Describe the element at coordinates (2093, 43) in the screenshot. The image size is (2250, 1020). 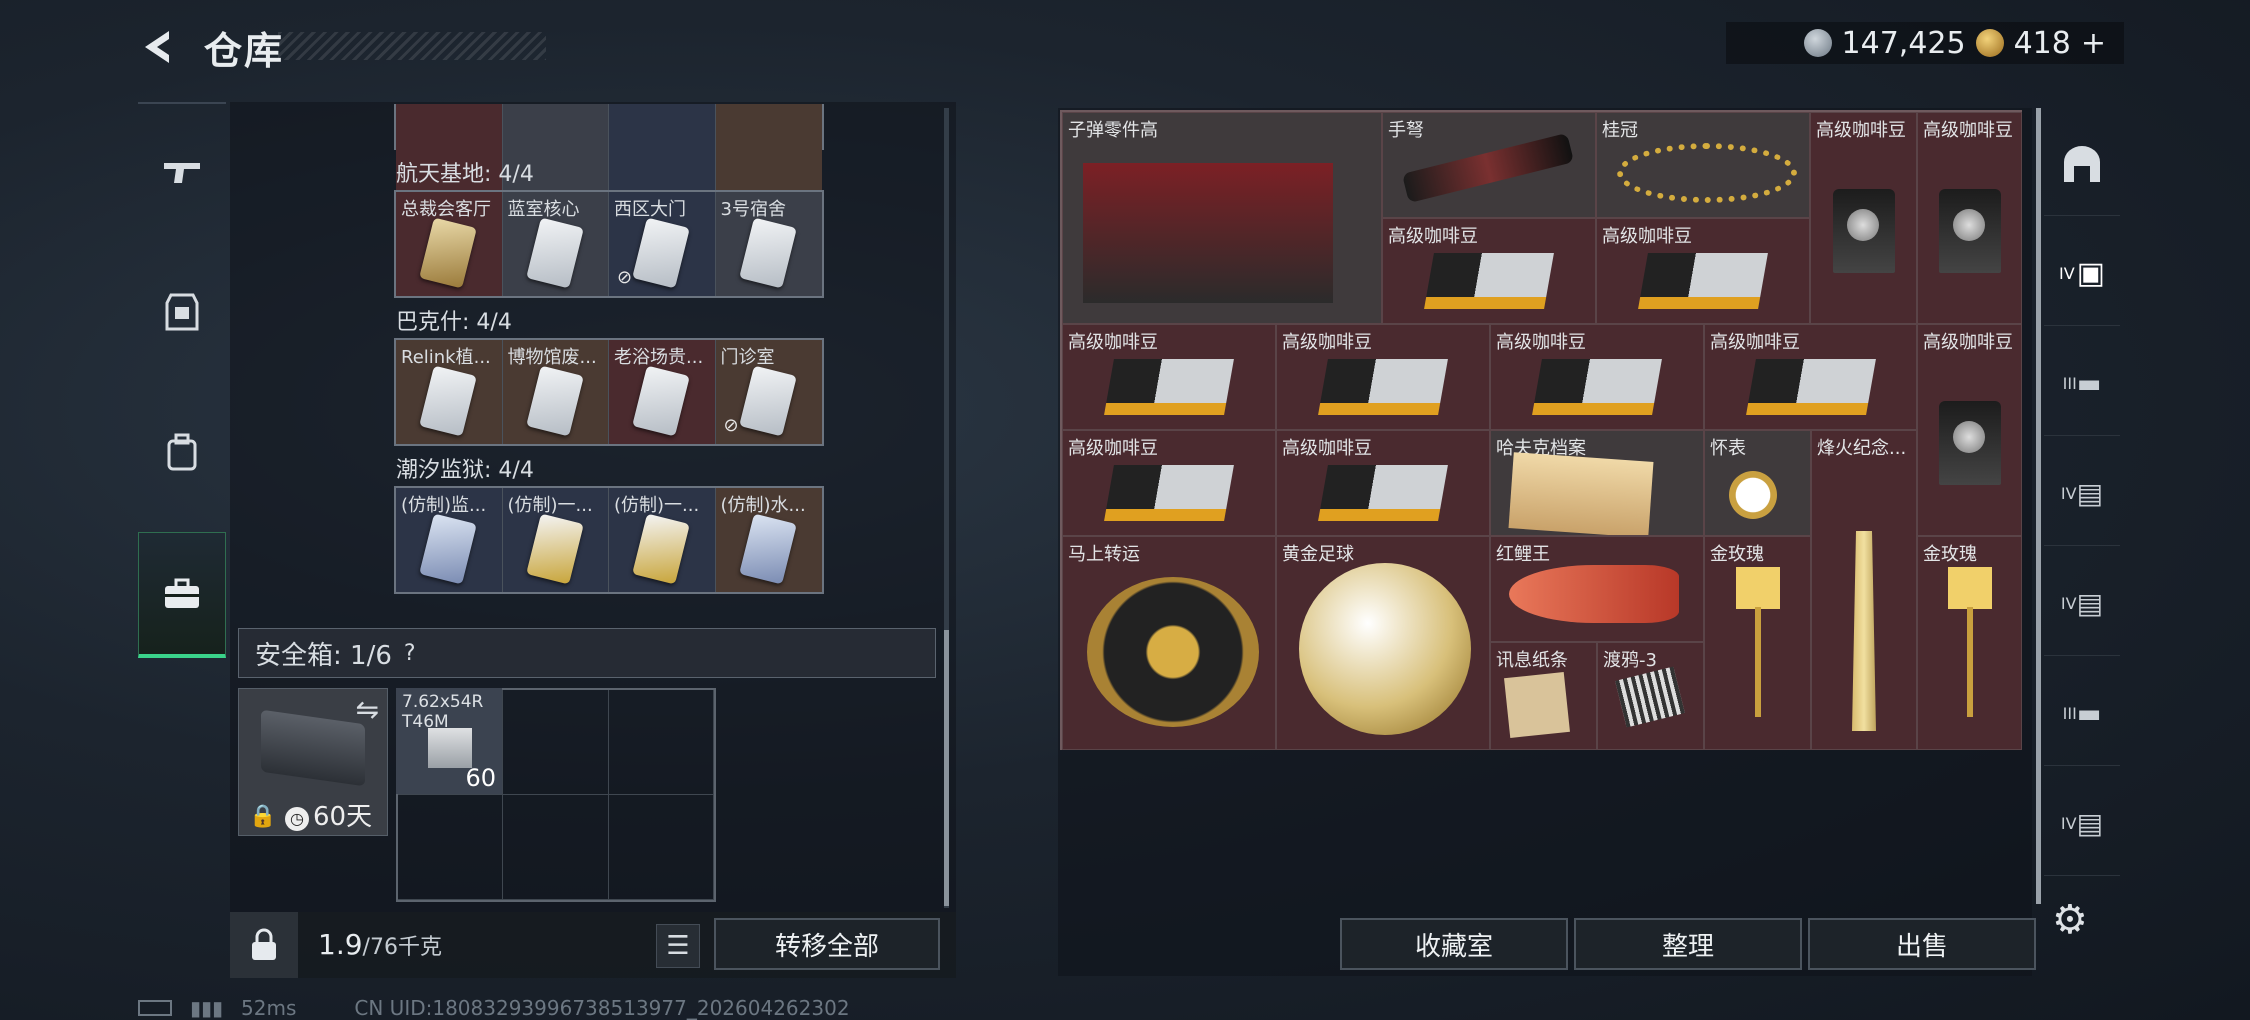
I see `add-currency-button: +` at that location.